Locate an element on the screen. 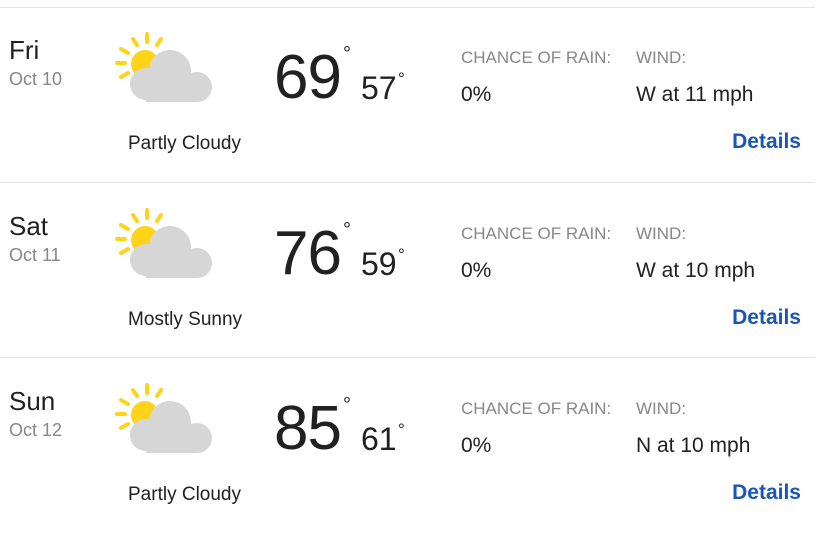  low-temperature: 59 is located at coordinates (379, 264).